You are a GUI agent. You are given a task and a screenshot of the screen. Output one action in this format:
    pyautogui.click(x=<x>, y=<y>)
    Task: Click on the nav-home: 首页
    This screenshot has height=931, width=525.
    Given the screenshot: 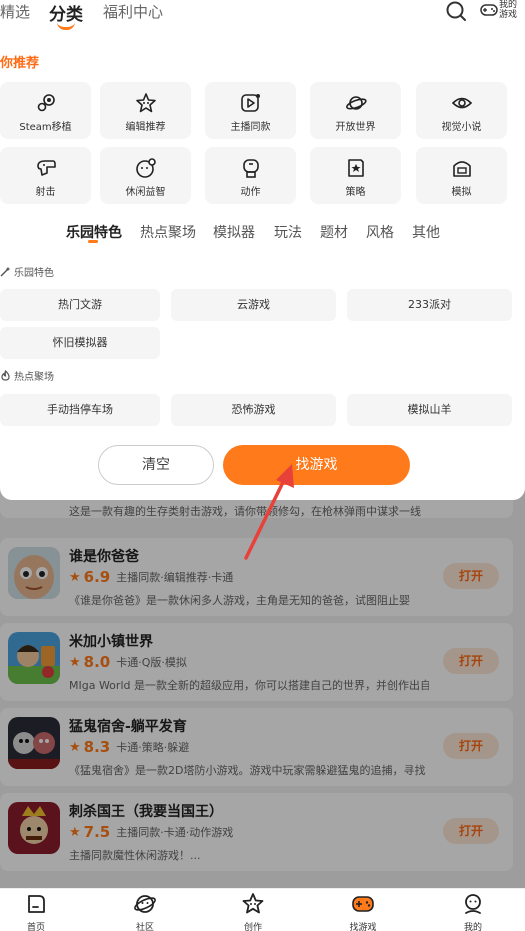 What is the action you would take?
    pyautogui.click(x=36, y=911)
    